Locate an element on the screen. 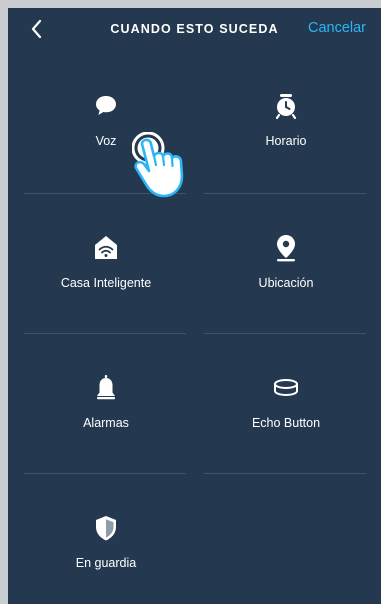 Image resolution: width=381 pixels, height=604 pixels. trigger-label: Echo Button is located at coordinates (286, 423).